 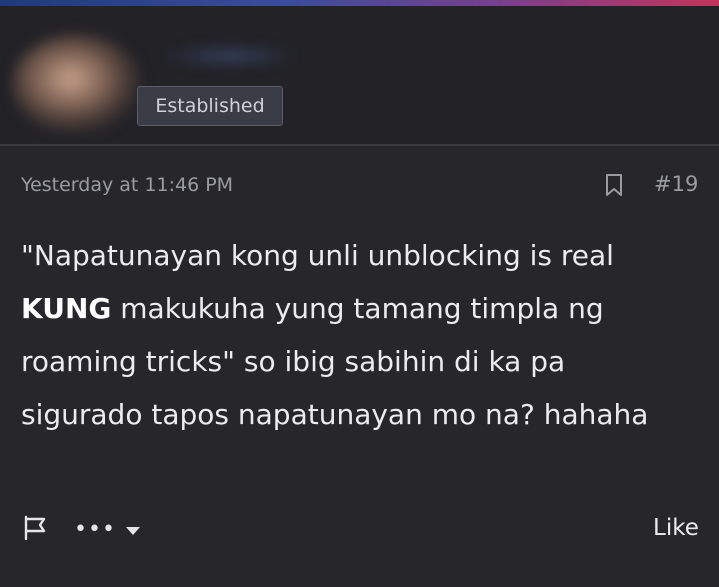 I want to click on user-title-badge: Established, so click(x=210, y=106).